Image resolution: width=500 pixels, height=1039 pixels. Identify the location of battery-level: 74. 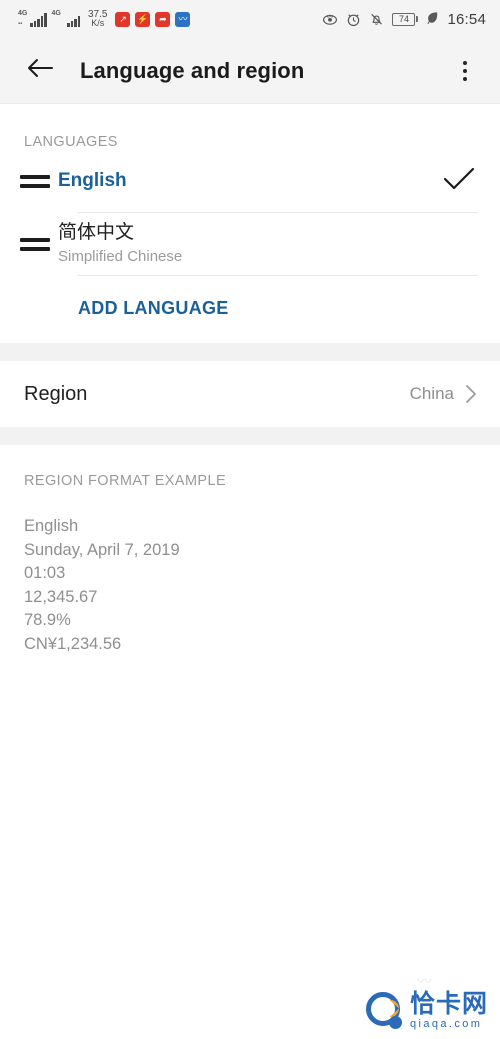
(404, 19).